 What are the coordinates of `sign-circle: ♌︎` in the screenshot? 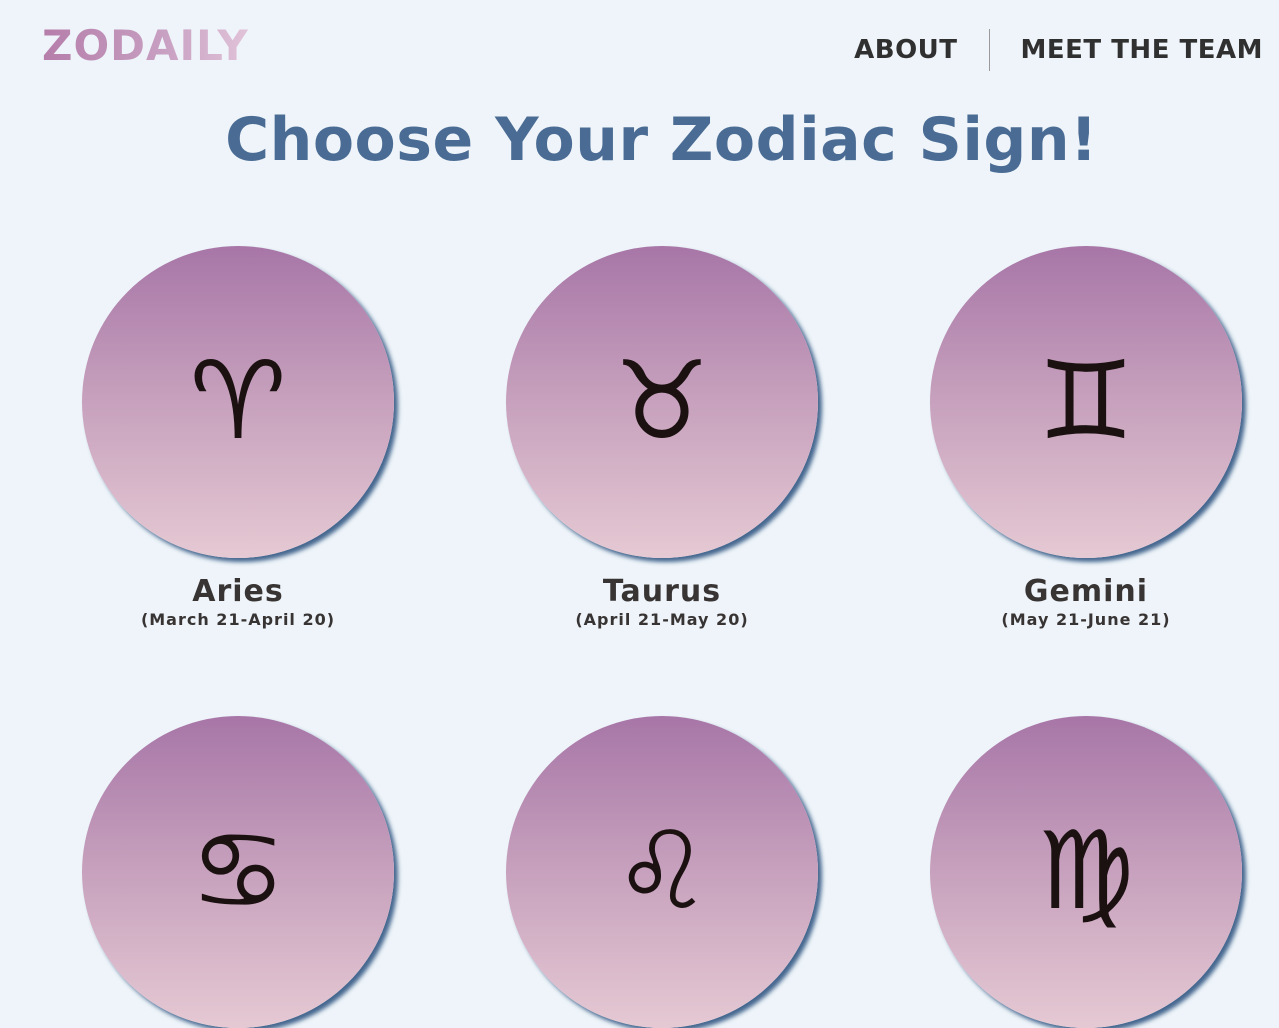 It's located at (662, 872).